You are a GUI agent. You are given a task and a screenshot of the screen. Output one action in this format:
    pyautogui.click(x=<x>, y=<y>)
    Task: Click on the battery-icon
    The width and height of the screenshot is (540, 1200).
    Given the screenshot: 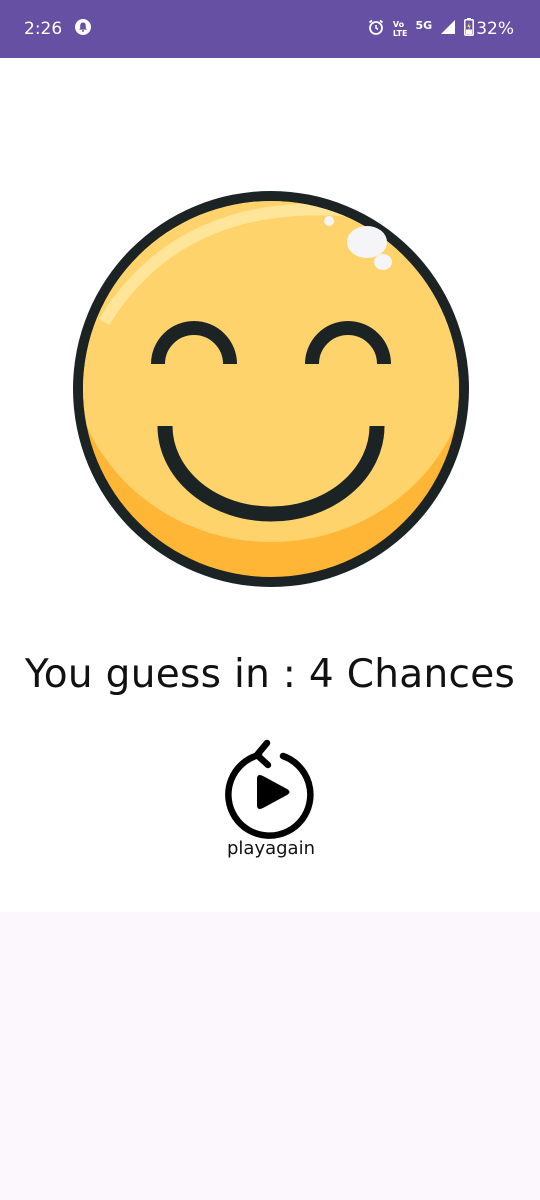 What is the action you would take?
    pyautogui.click(x=469, y=29)
    